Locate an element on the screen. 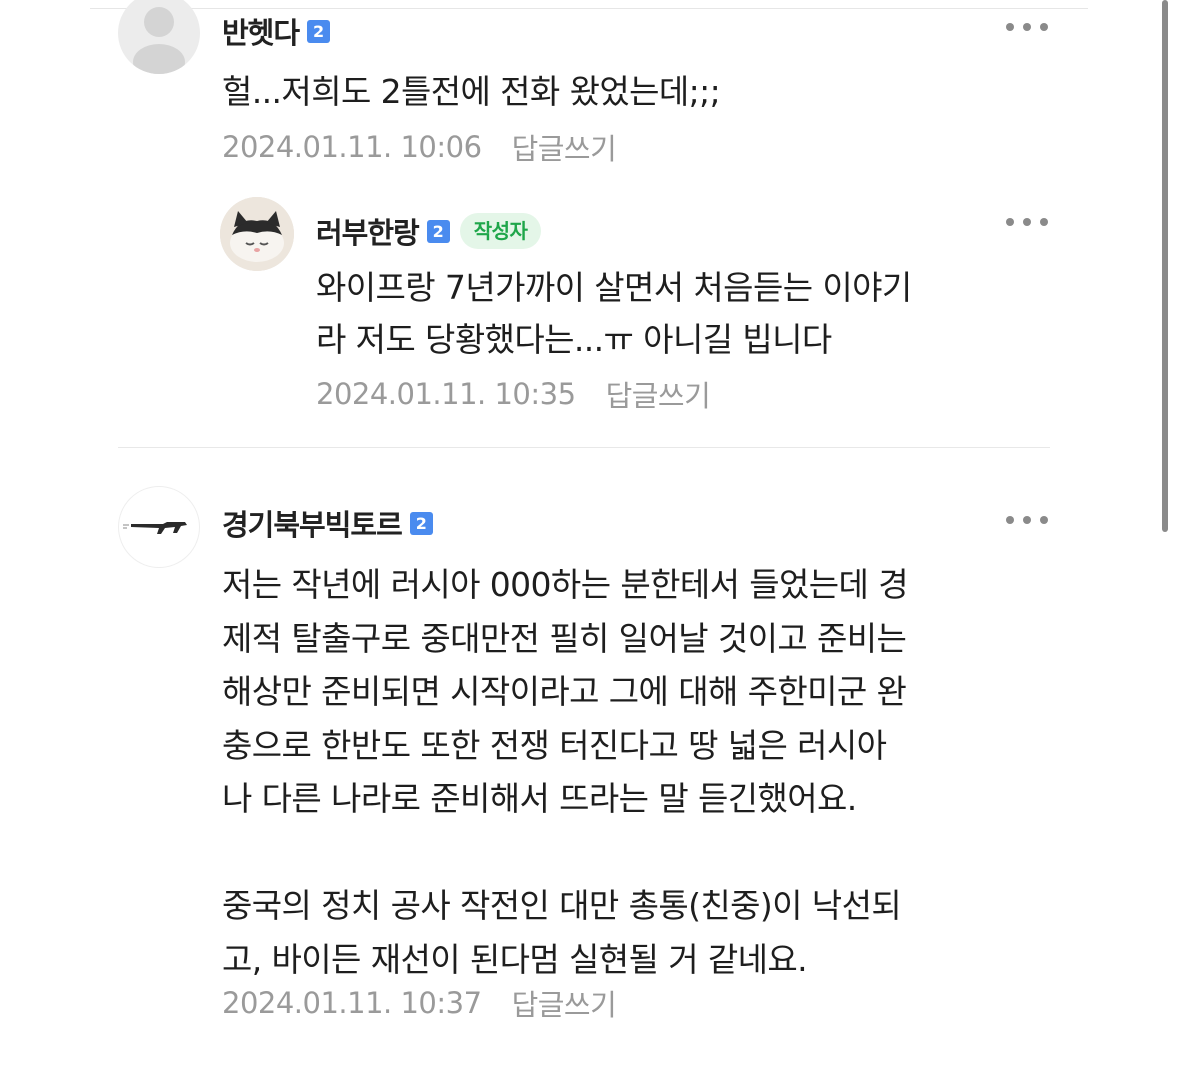  comment-date: 2024.01.11. 10:35 is located at coordinates (446, 394).